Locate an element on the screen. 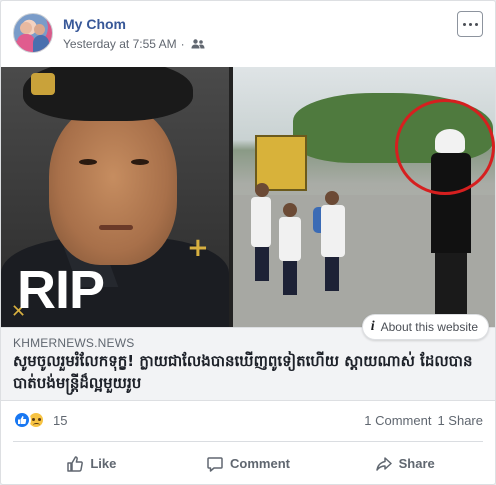 This screenshot has width=496, height=485. comment-button: Comment is located at coordinates (248, 463).